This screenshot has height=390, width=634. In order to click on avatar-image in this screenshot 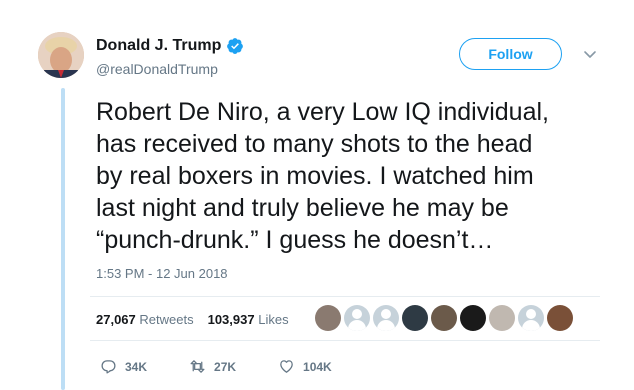, I will do `click(61, 55)`.